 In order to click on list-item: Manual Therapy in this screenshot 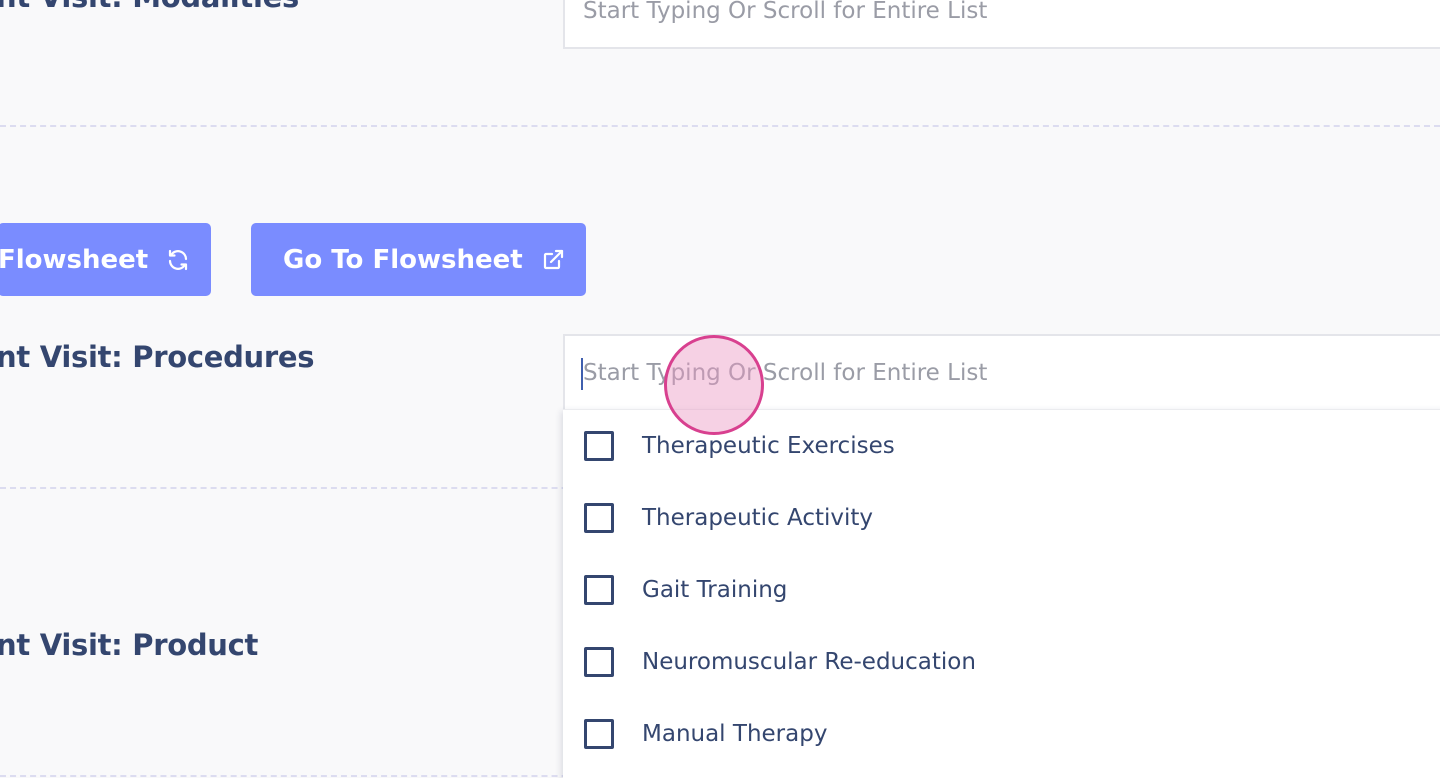, I will do `click(1001, 734)`.